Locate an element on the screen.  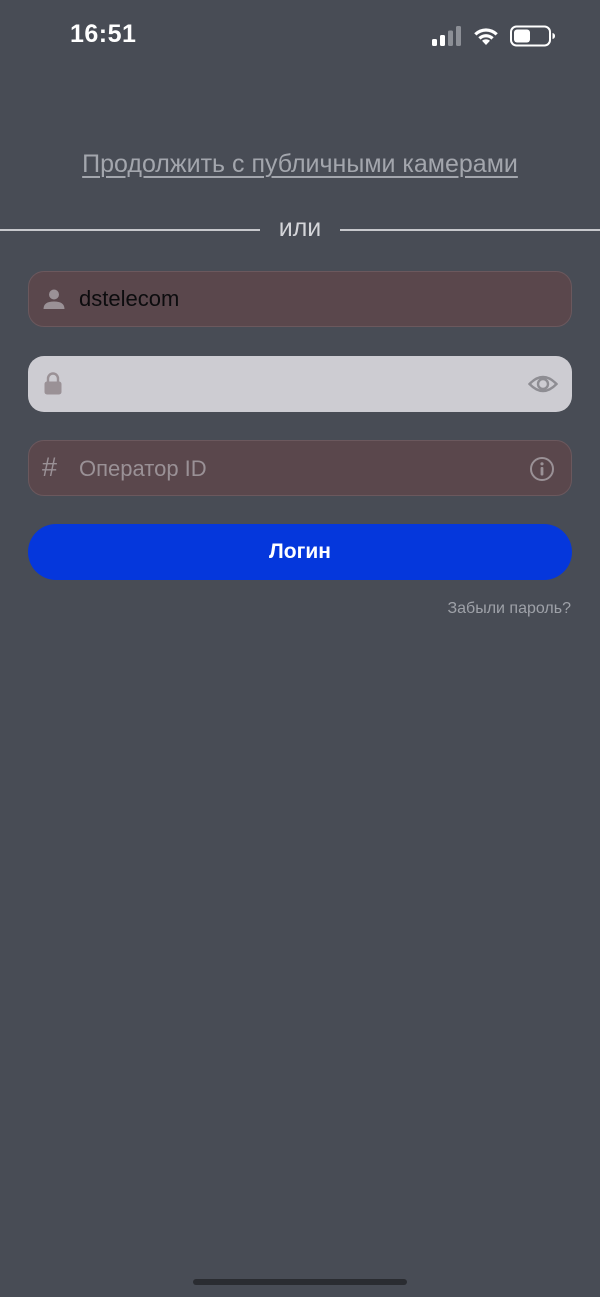
cellular-signal-icon is located at coordinates (446, 36).